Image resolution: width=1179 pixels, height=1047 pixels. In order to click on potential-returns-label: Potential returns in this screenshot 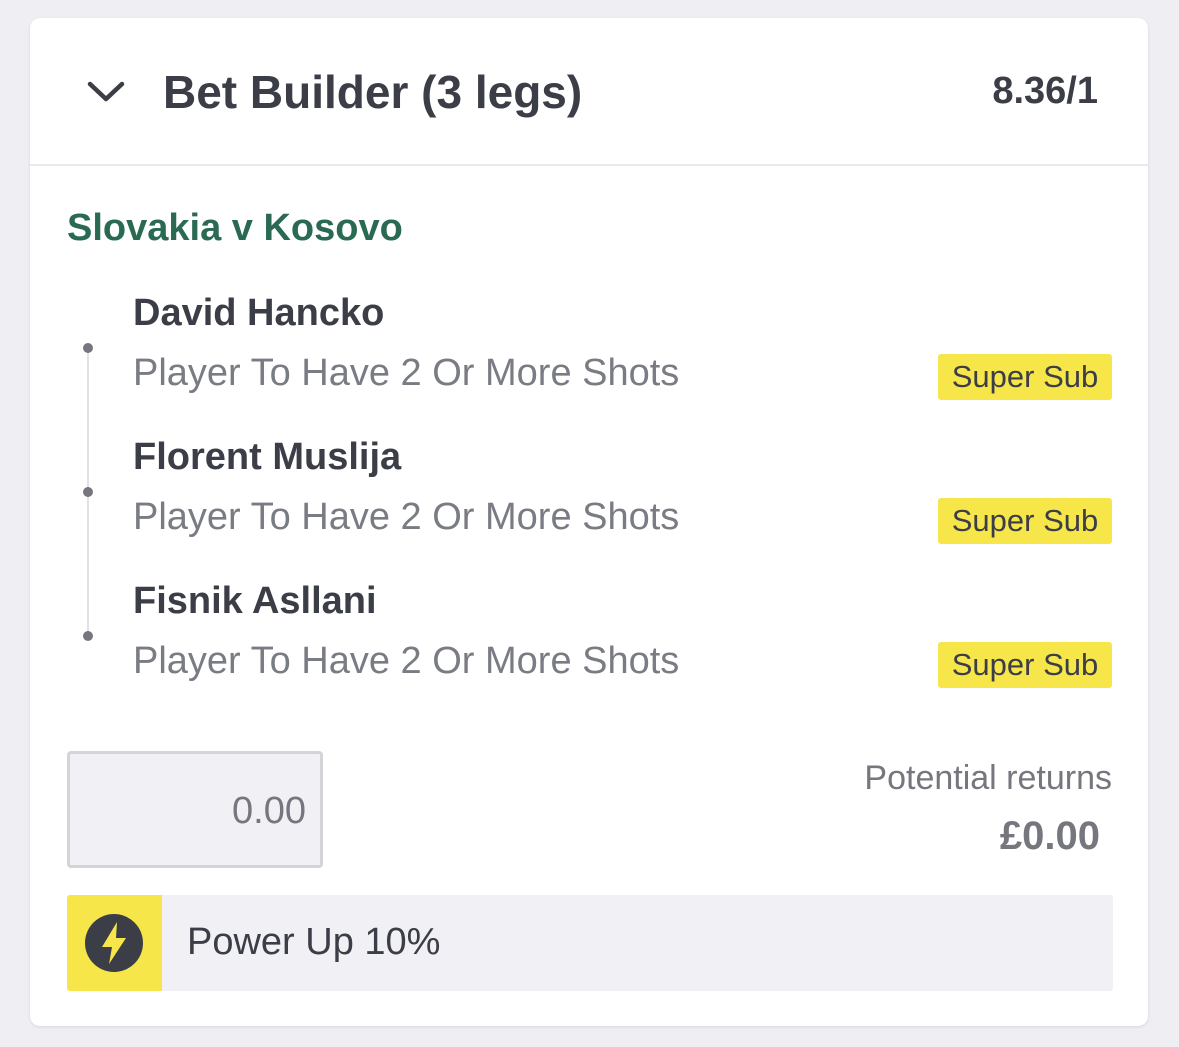, I will do `click(988, 778)`.